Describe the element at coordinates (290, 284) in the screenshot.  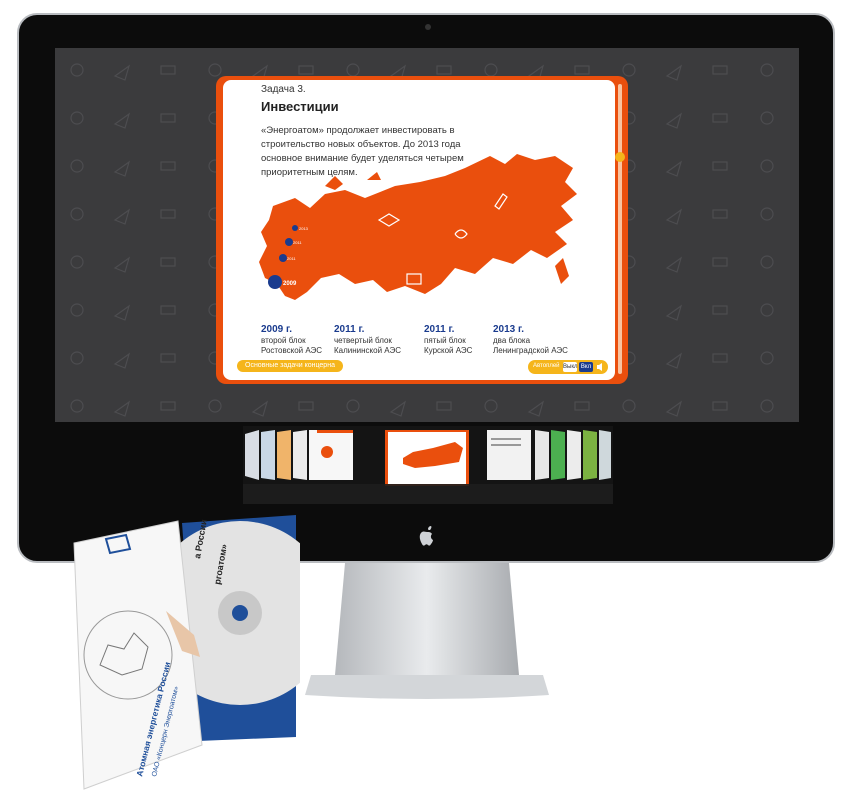
I see `svg-text: 2009` at that location.